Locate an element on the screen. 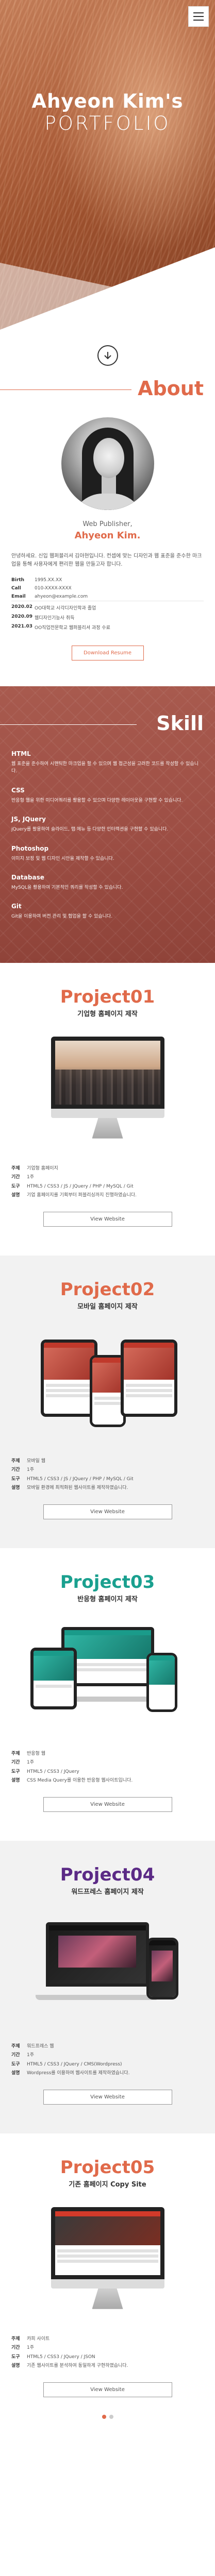  history-row: 2020.09 웹디자인기능사 취득 is located at coordinates (107, 617).